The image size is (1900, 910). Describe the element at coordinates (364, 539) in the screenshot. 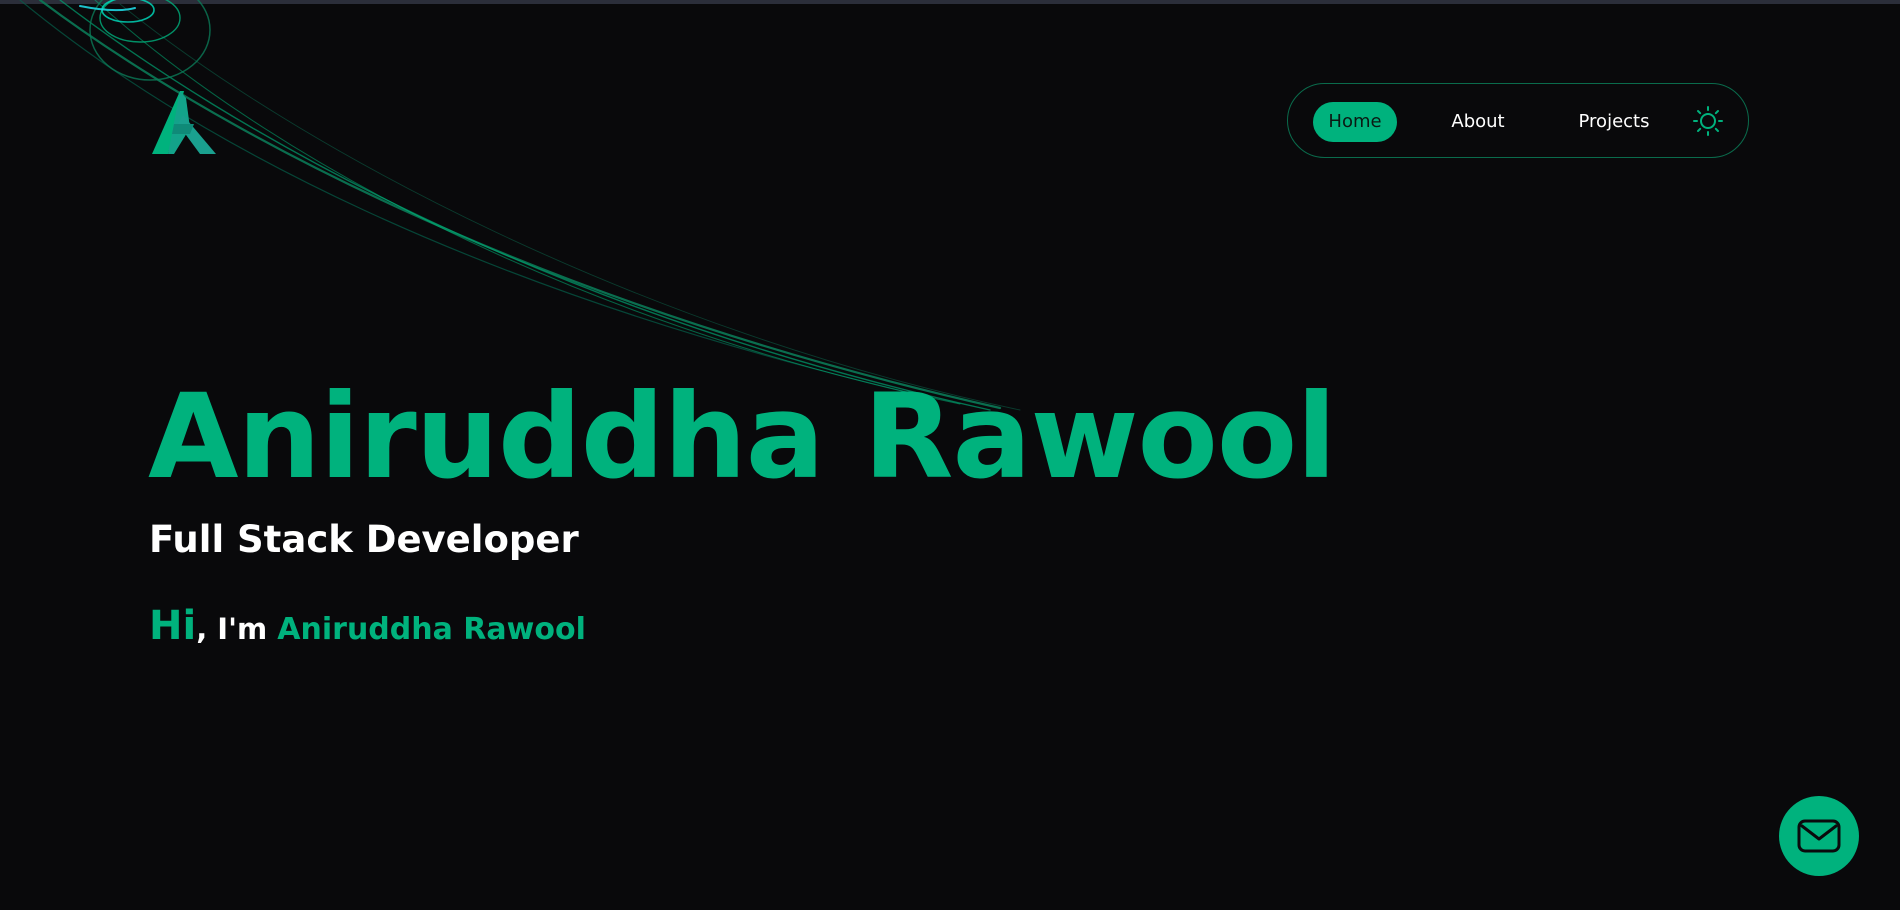

I see `hero-role: Full Stack Developer` at that location.